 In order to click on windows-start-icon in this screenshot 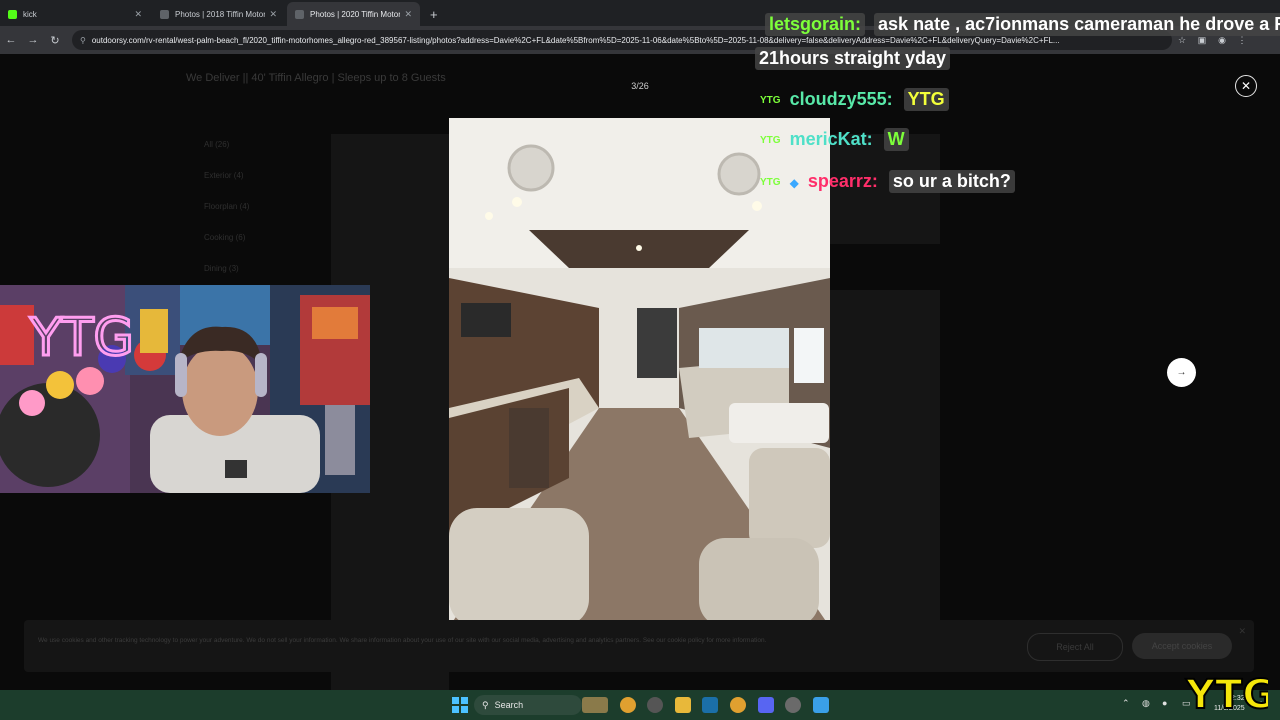, I will do `click(460, 705)`.